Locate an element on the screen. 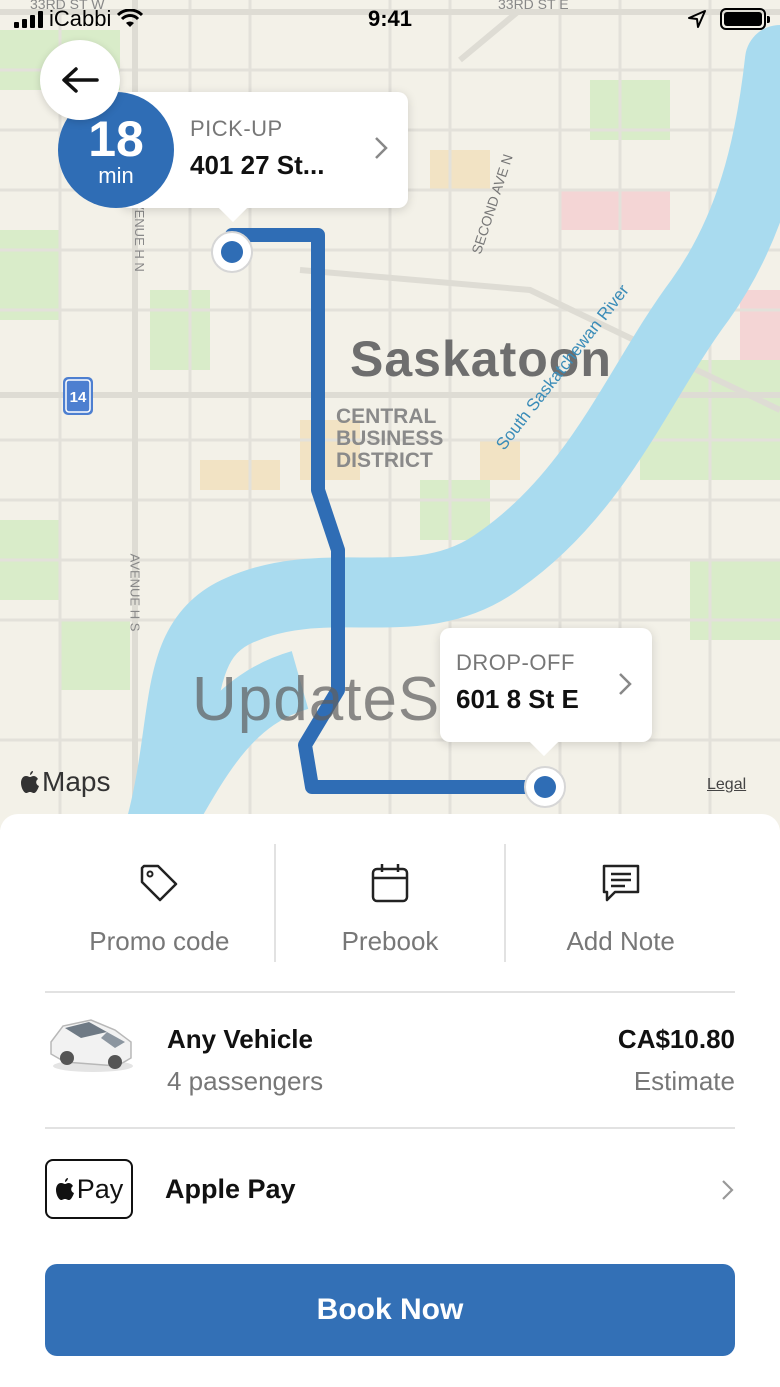  status-time: 9:41 is located at coordinates (390, 18).